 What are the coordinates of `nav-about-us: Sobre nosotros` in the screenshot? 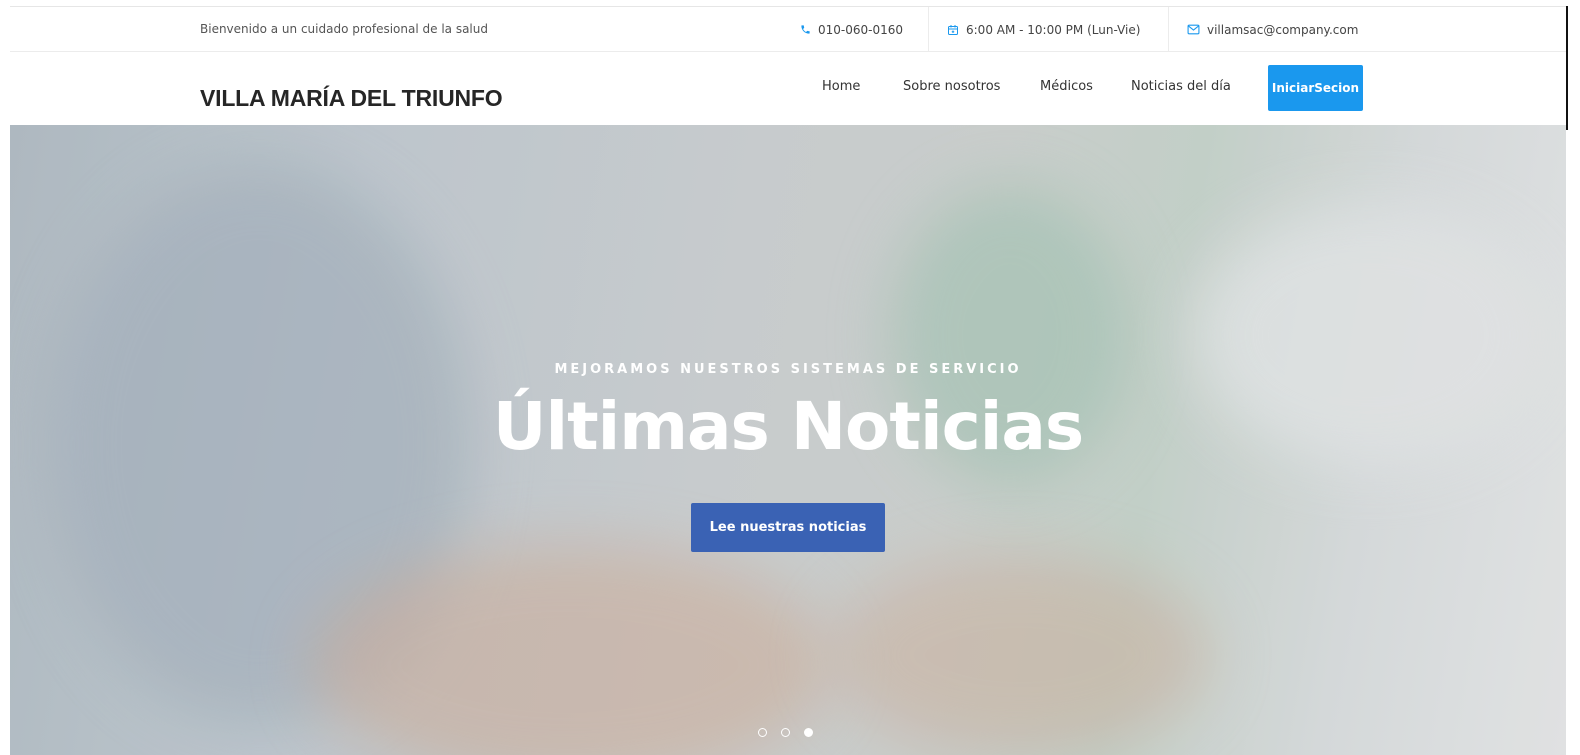 It's located at (951, 86).